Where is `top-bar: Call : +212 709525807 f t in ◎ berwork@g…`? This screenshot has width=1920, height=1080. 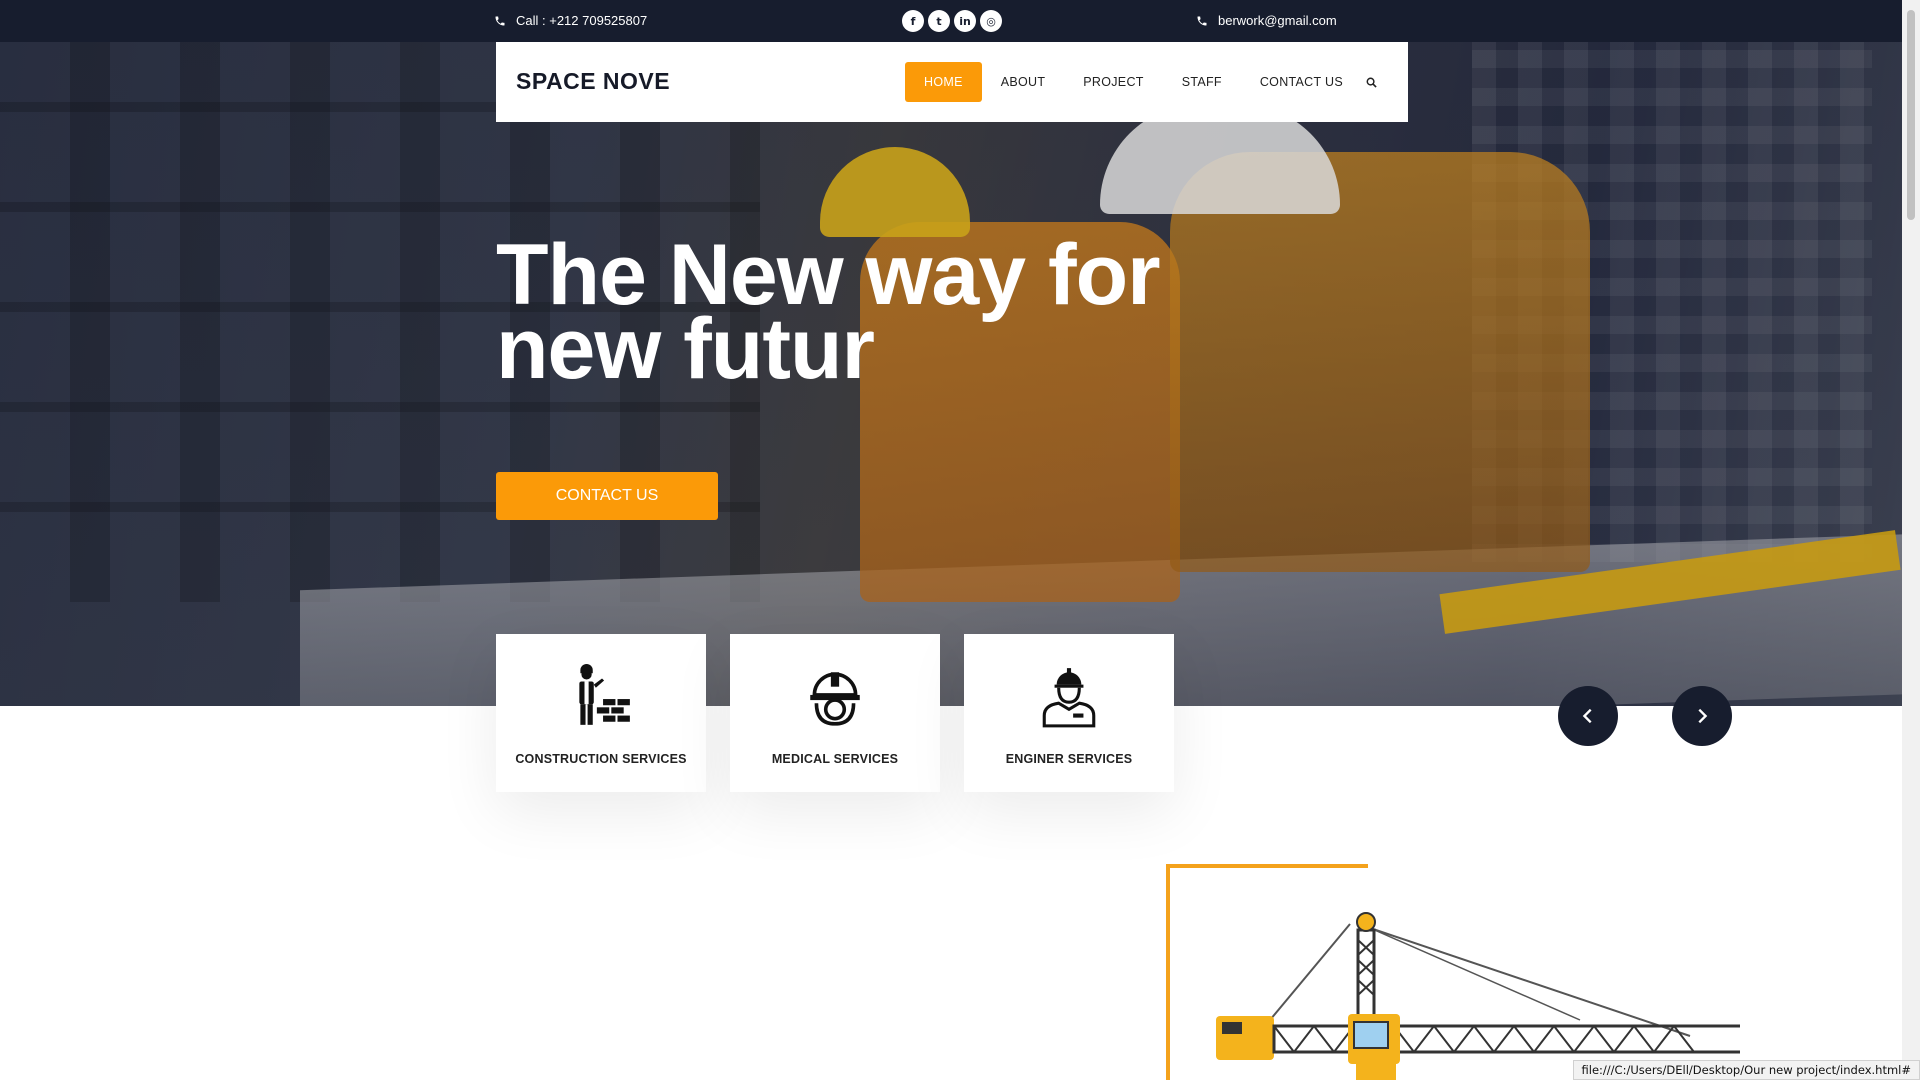
top-bar: Call : +212 709525807 f t in ◎ berwork@g… is located at coordinates (951, 21).